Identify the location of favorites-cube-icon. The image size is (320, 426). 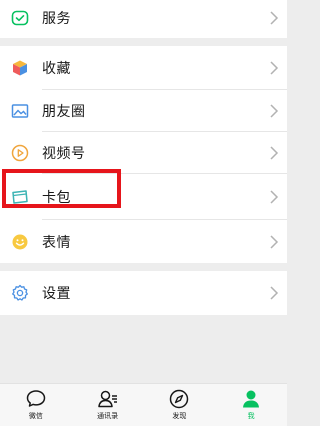
(20, 68).